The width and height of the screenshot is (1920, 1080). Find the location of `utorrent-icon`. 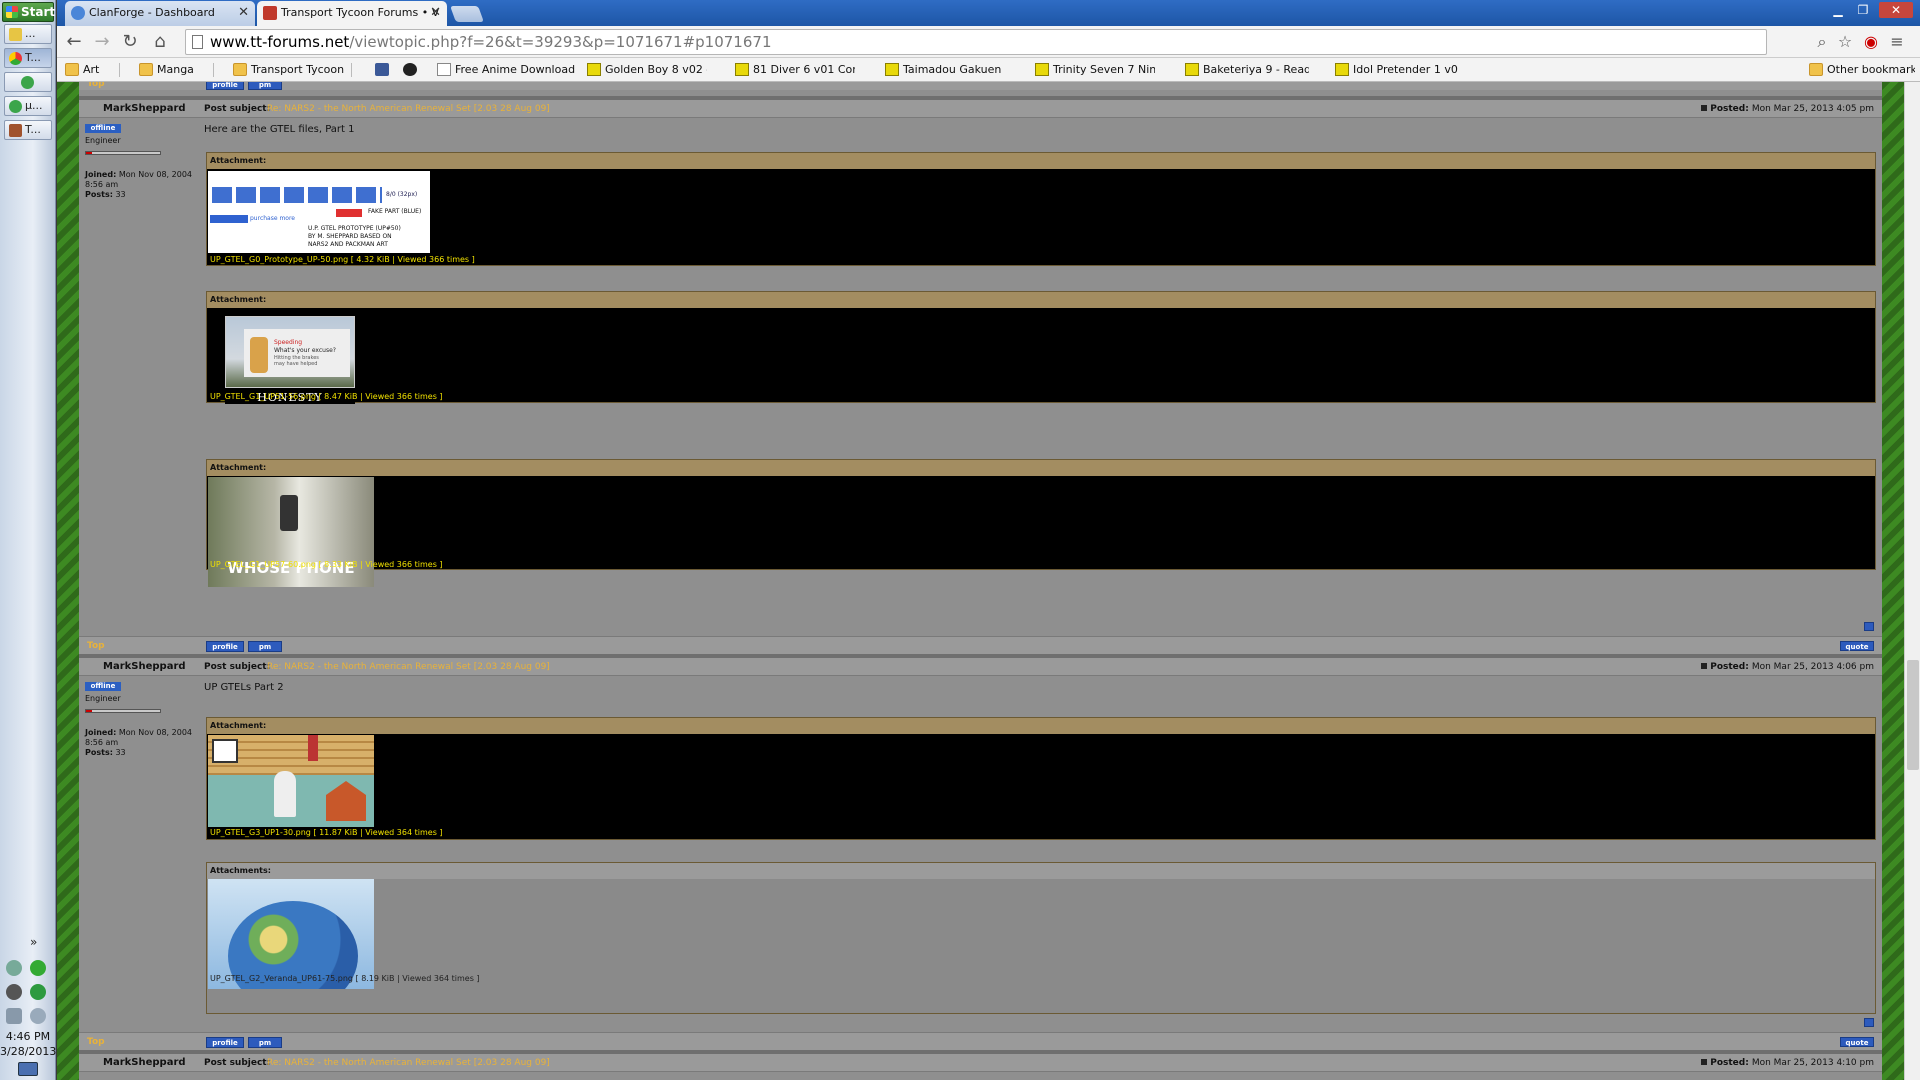

utorrent-icon is located at coordinates (15, 106).